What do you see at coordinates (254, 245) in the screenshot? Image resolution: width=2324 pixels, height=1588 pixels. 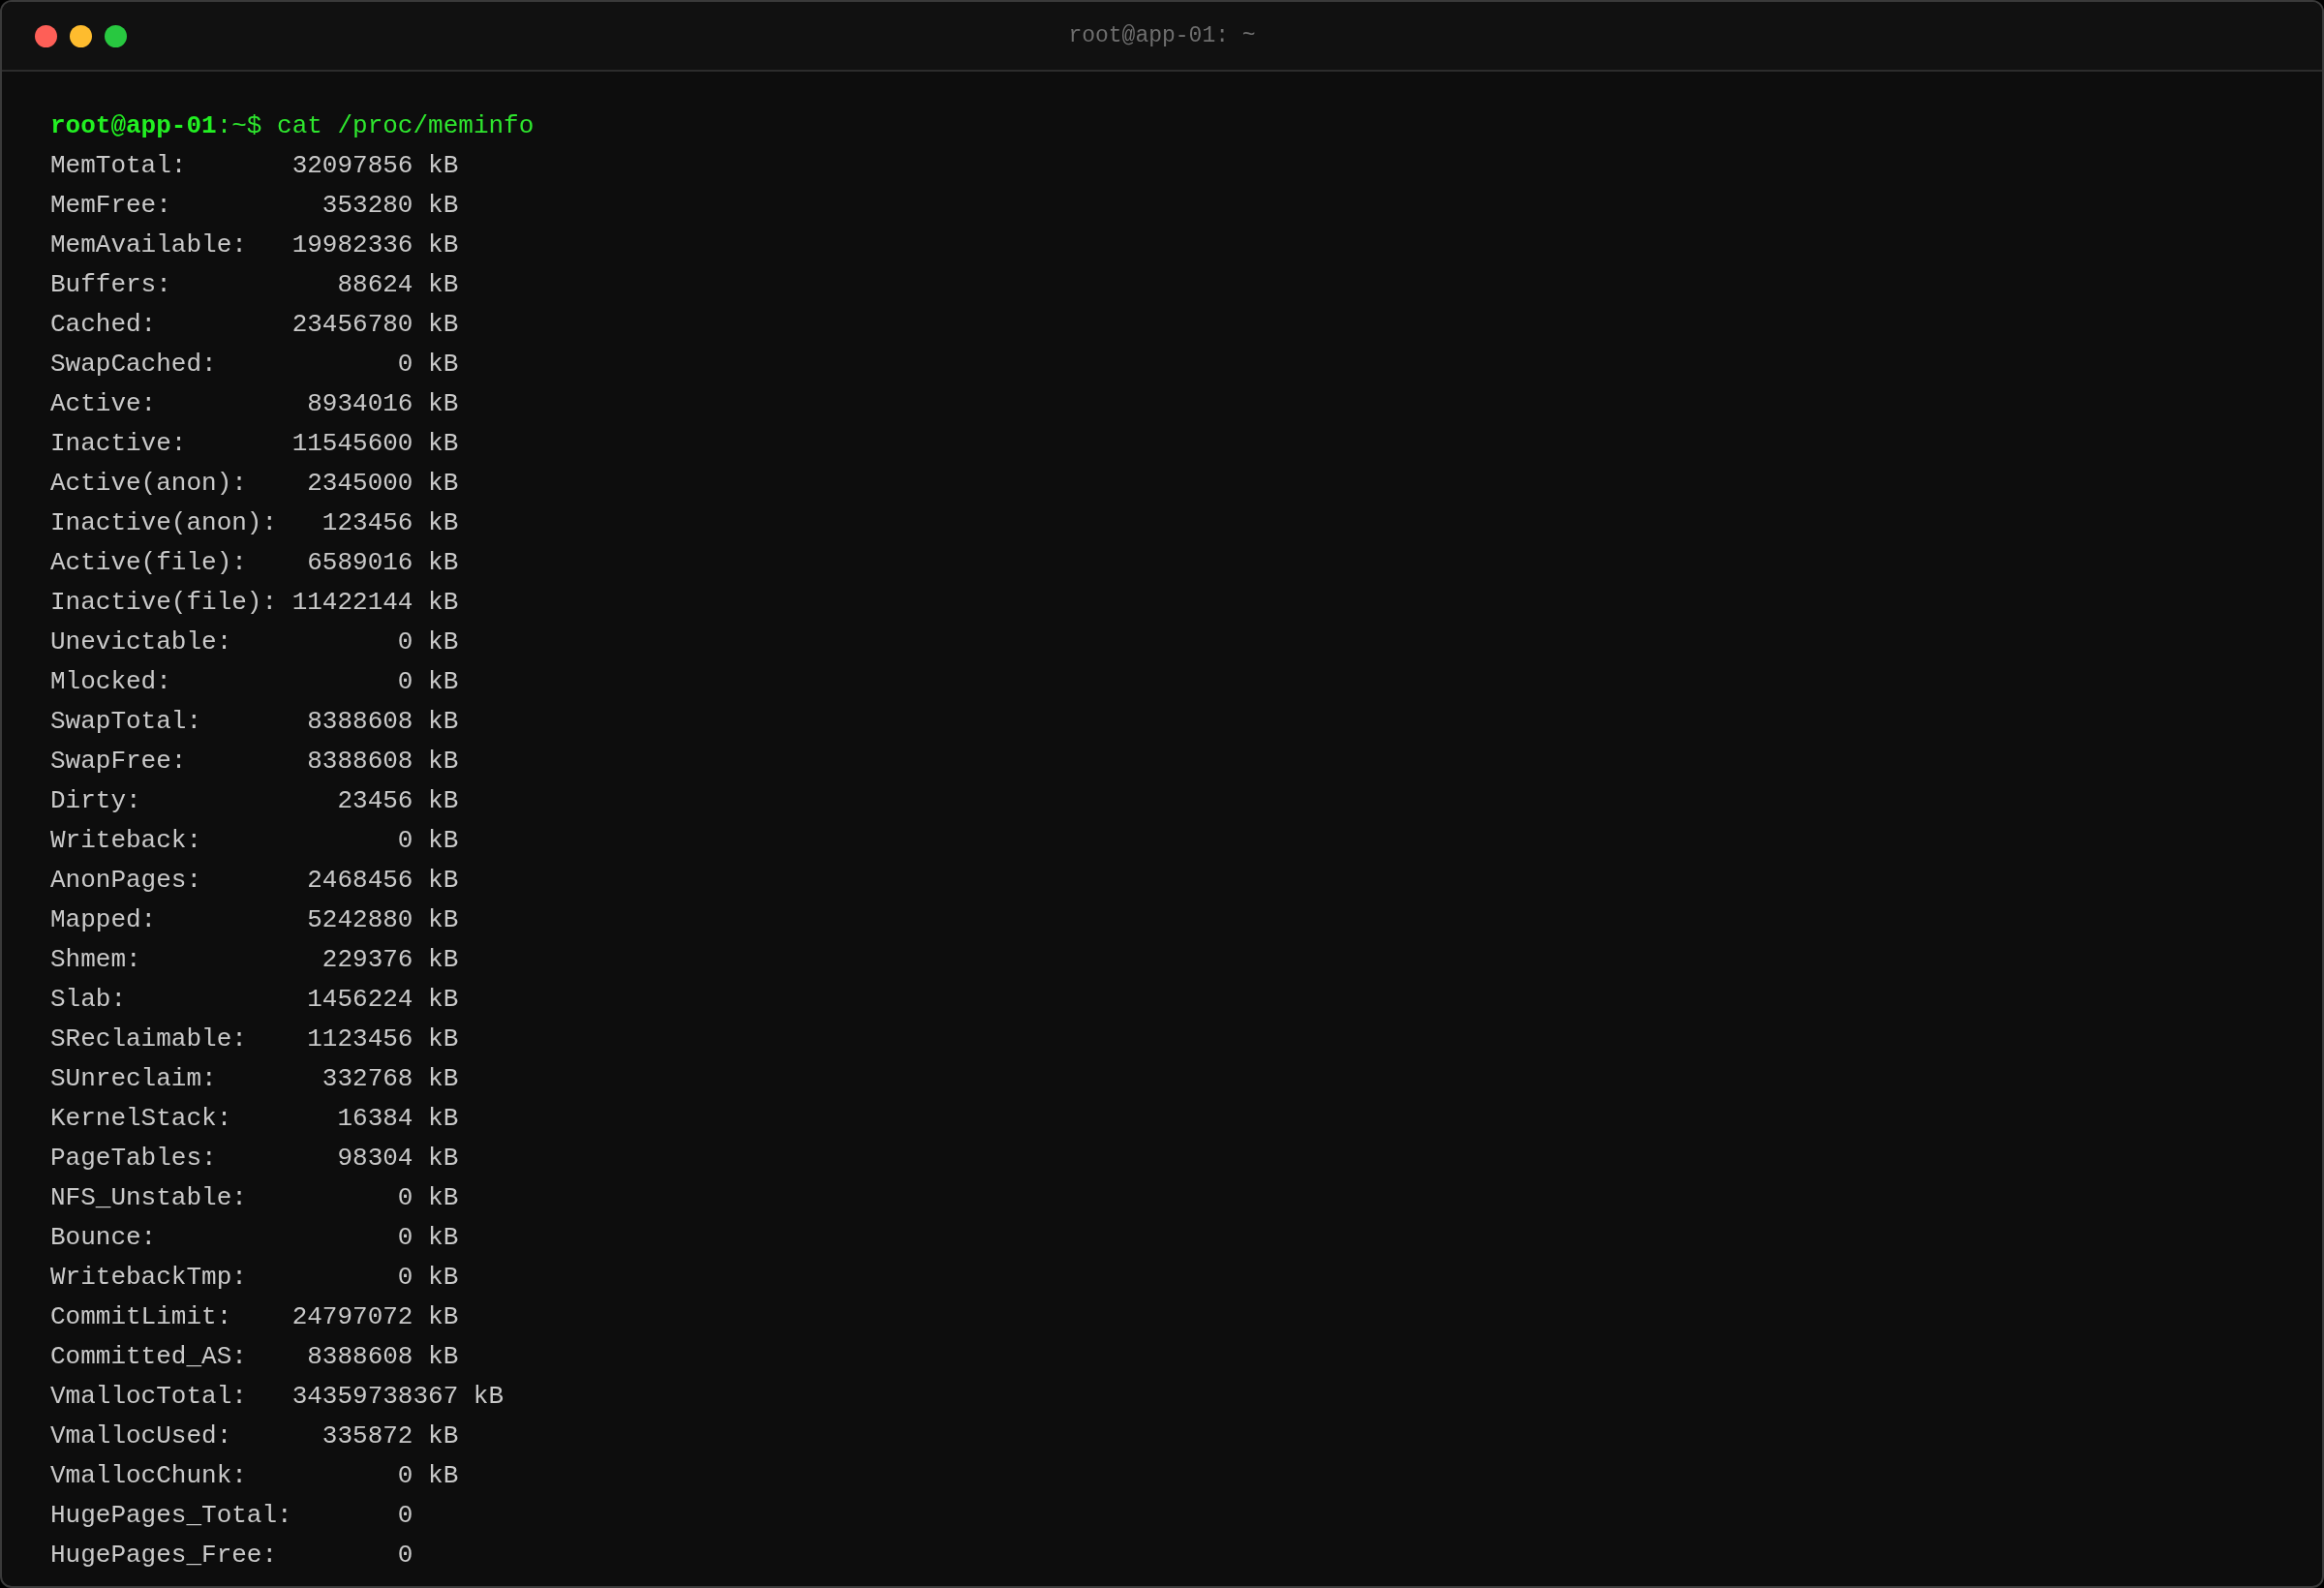 I see `meminfo-line: MemAvailable: 19982336 kB` at bounding box center [254, 245].